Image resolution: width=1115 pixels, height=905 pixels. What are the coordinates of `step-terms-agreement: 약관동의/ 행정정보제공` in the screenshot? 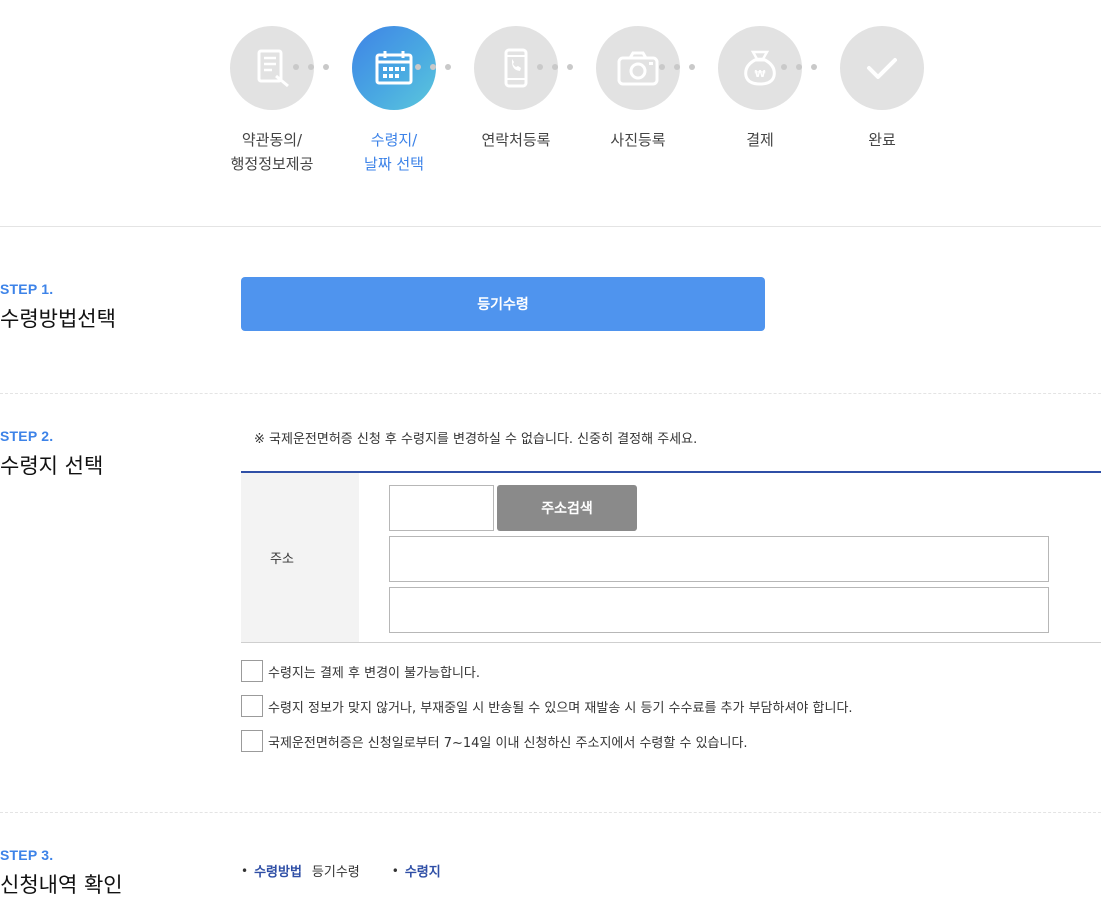 It's located at (272, 101).